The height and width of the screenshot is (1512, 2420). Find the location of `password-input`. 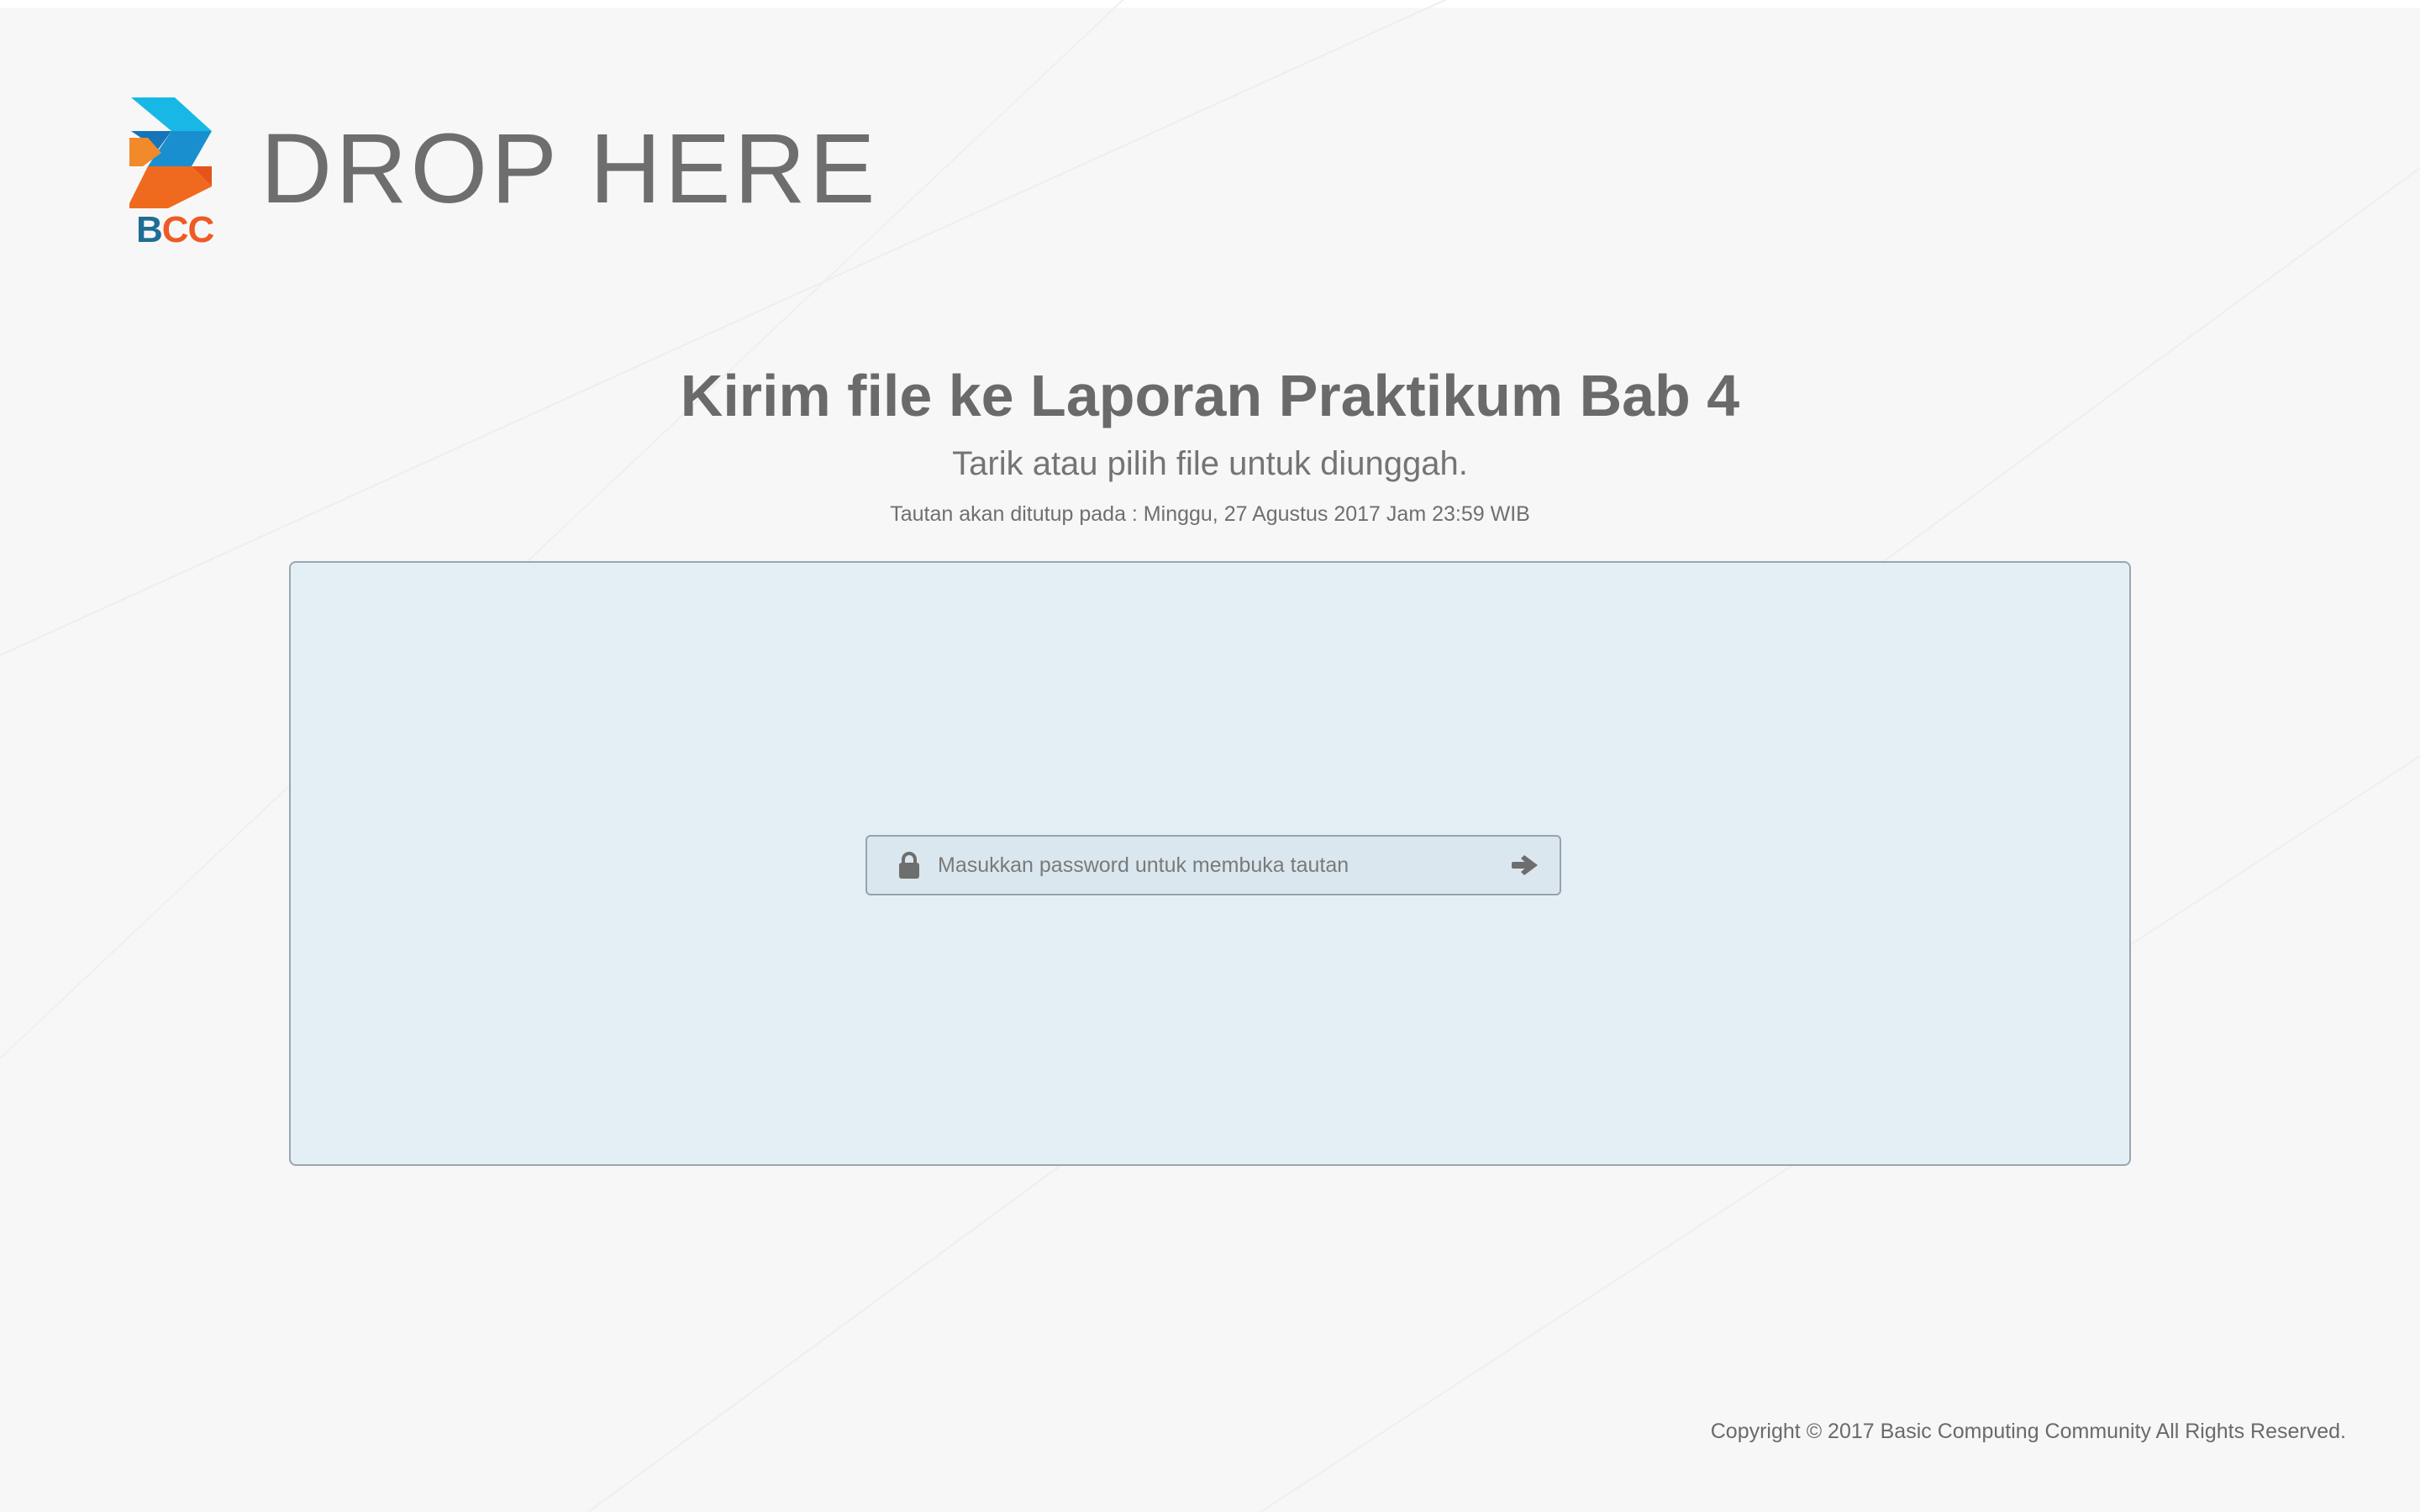

password-input is located at coordinates (1217, 865).